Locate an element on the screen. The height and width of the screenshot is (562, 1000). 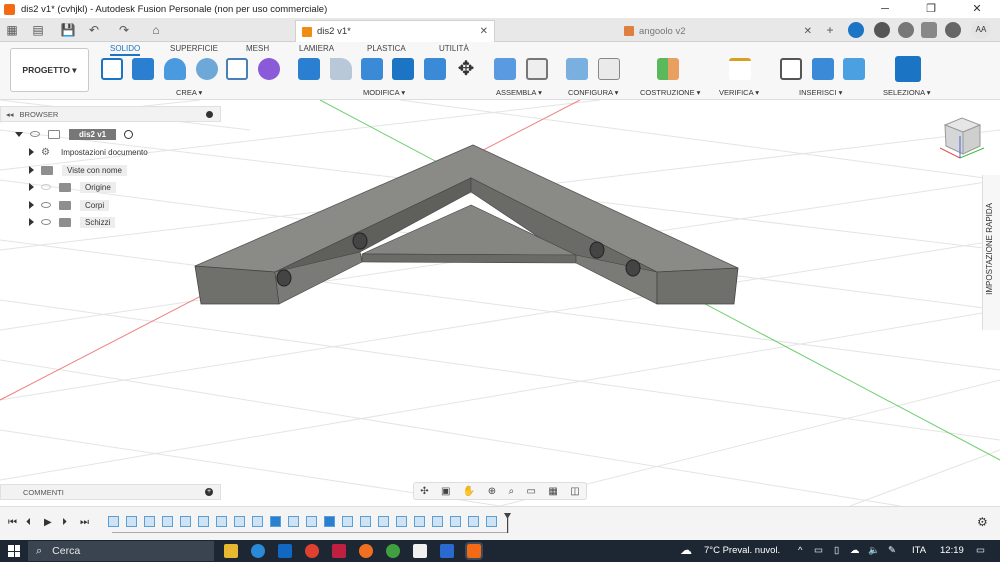
combine-icon is located at coordinates (435, 69).